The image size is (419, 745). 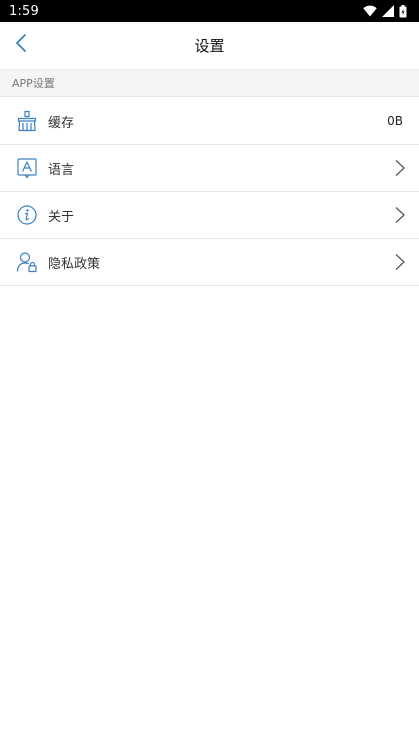 I want to click on info-icon, so click(x=27, y=215).